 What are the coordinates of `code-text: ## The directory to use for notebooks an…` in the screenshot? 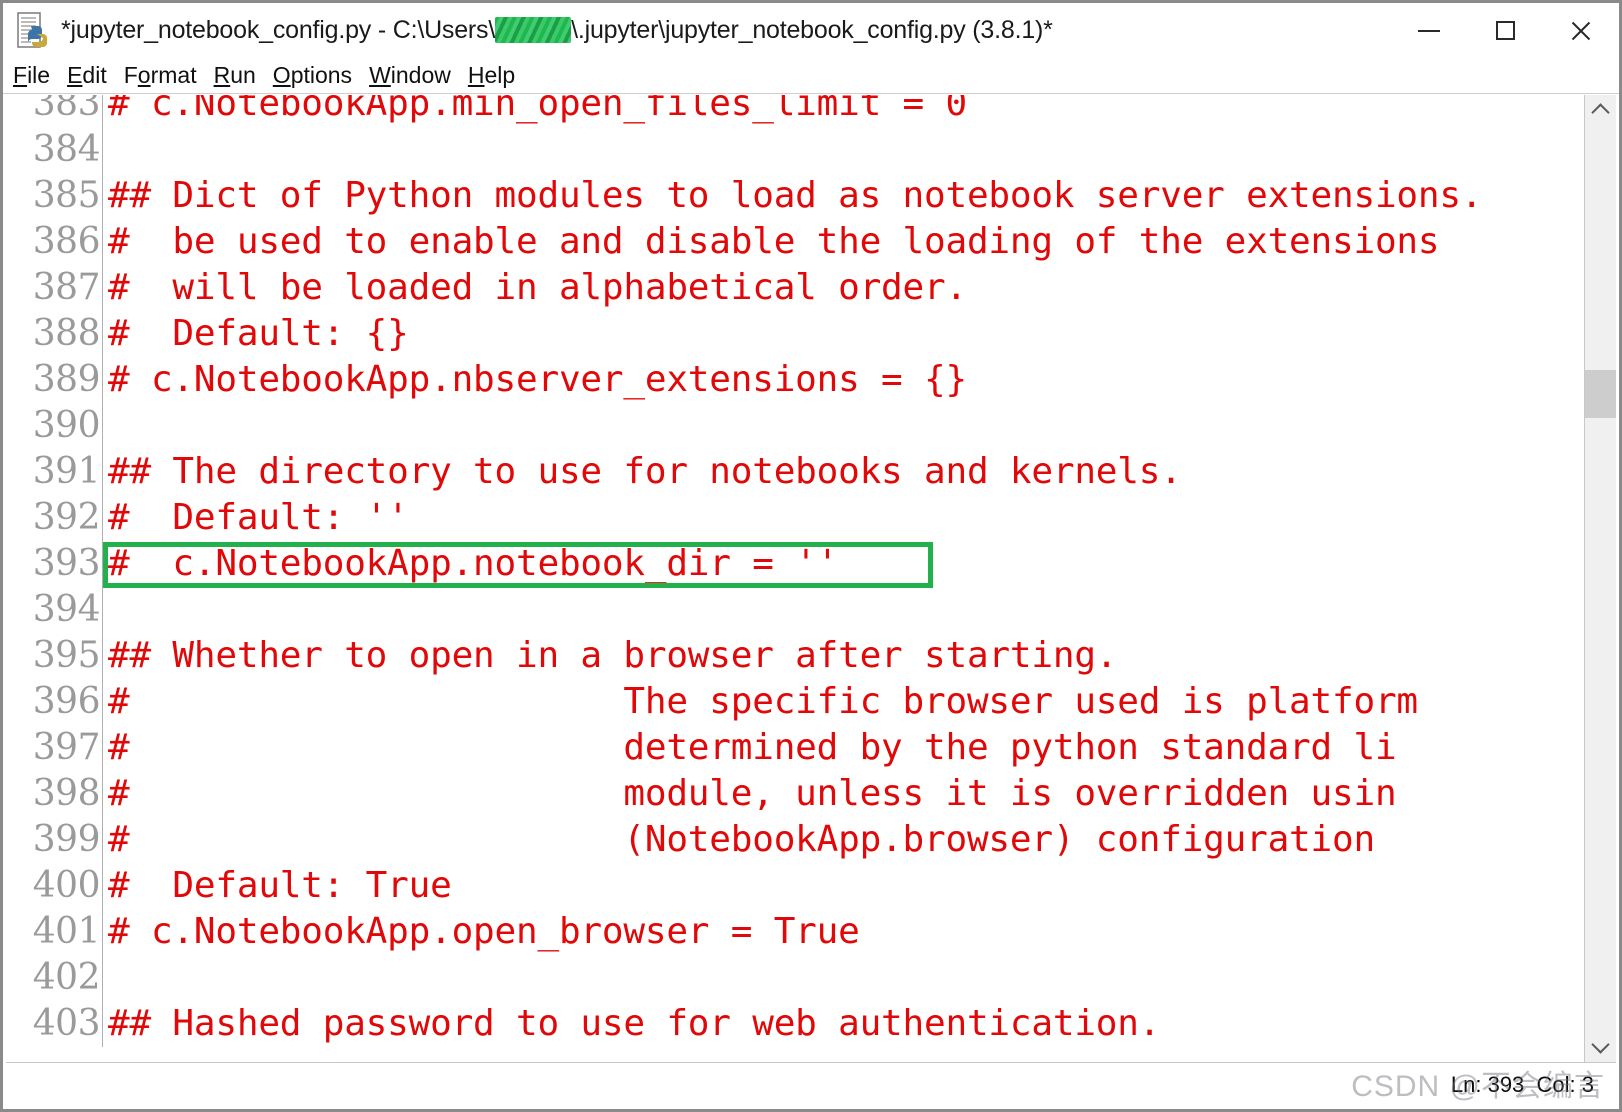 It's located at (843, 472).